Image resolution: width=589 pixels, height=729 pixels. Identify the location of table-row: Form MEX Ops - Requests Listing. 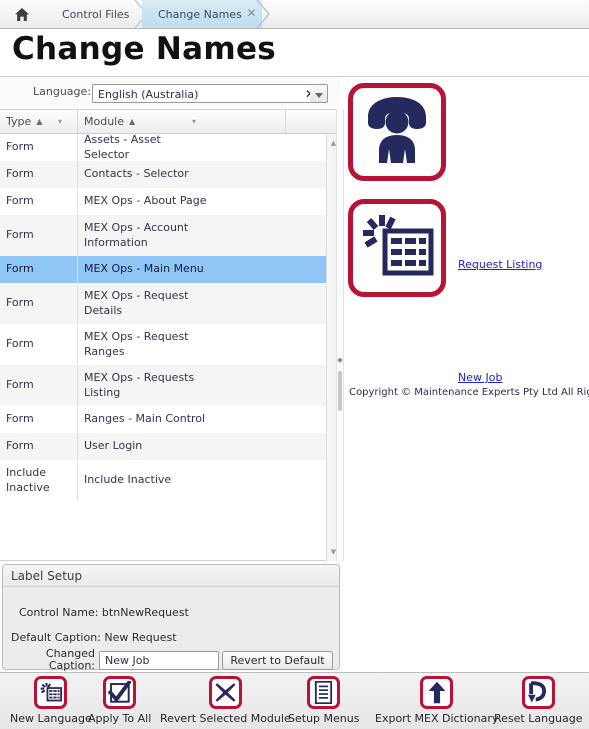
(163, 385).